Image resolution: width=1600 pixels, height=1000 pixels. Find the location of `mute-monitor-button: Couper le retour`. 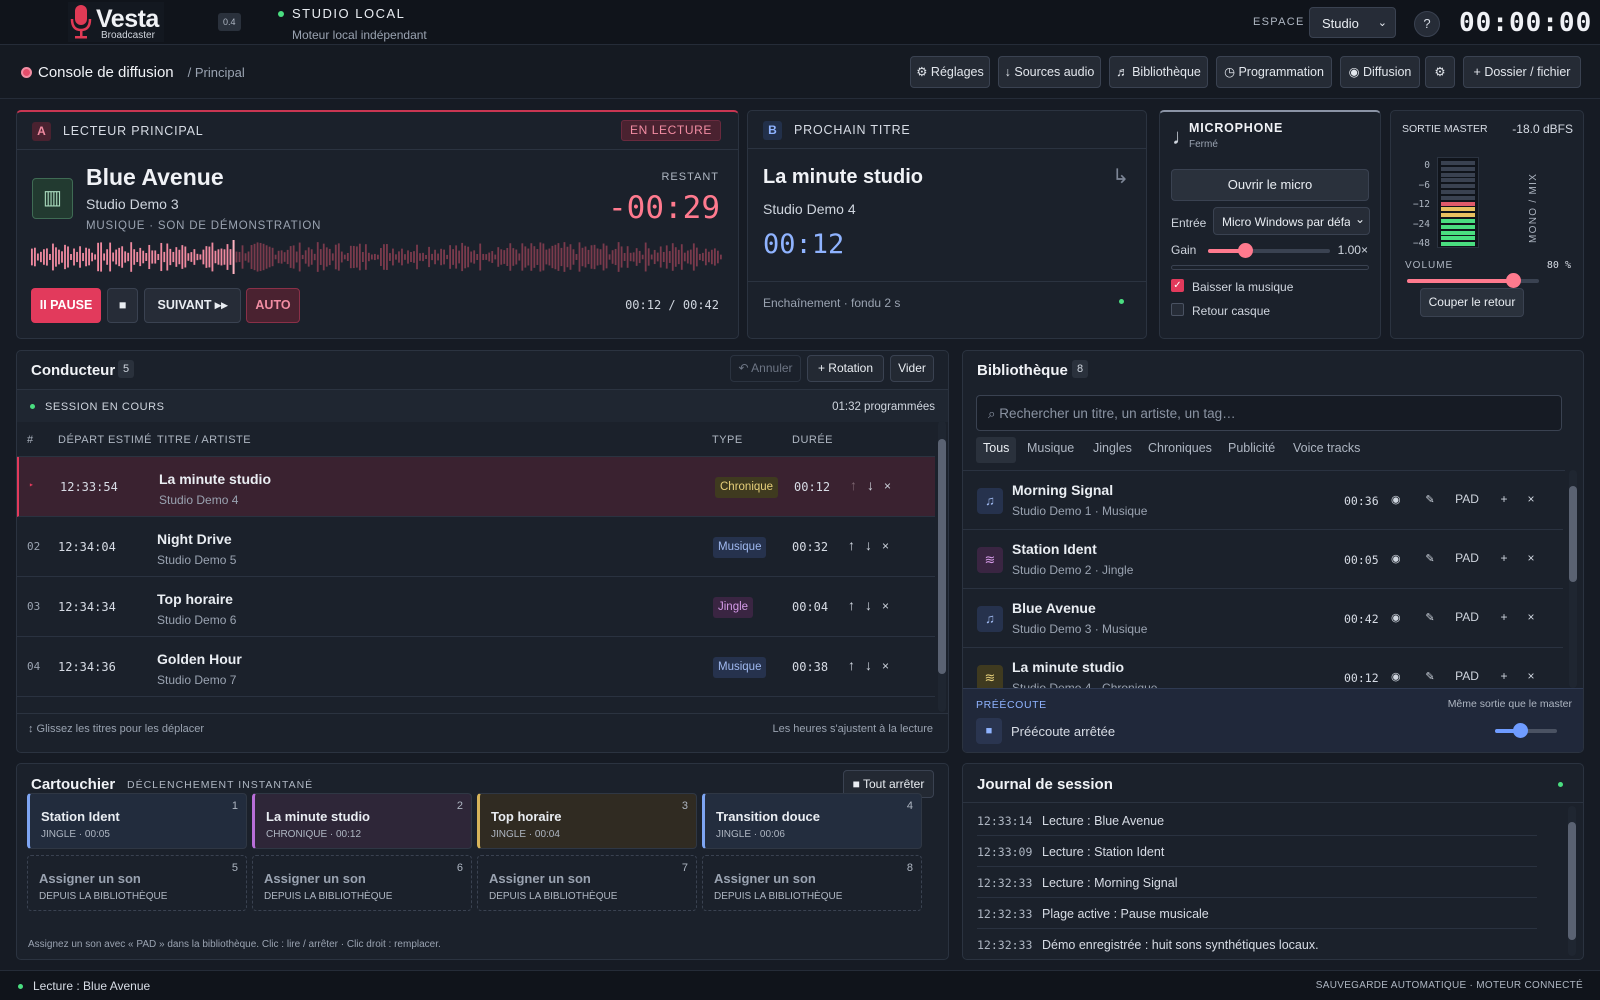

mute-monitor-button: Couper le retour is located at coordinates (1472, 302).